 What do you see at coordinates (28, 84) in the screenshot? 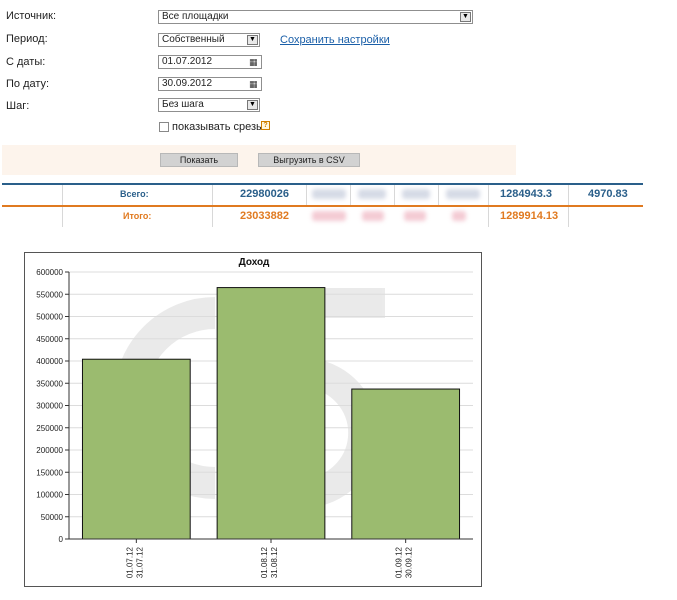
I see `date-to-label: По дату:` at bounding box center [28, 84].